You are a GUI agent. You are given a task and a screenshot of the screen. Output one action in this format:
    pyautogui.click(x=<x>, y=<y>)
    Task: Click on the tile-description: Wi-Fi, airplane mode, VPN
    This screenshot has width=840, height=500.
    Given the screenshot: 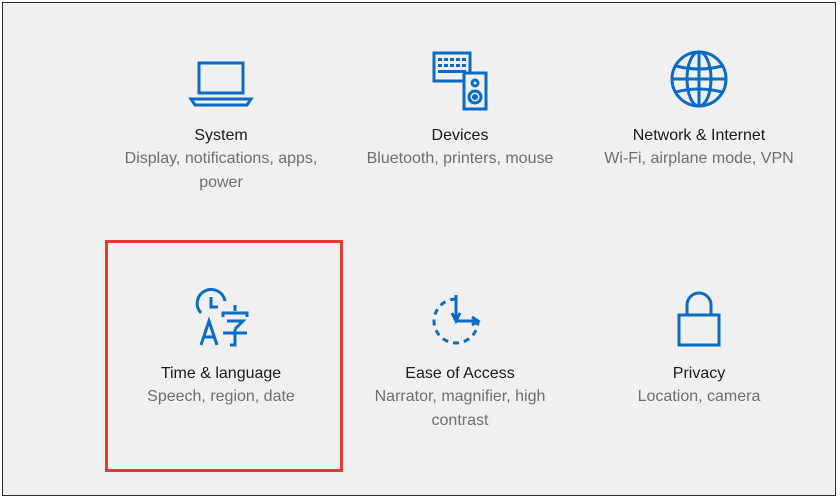 What is the action you would take?
    pyautogui.click(x=699, y=158)
    